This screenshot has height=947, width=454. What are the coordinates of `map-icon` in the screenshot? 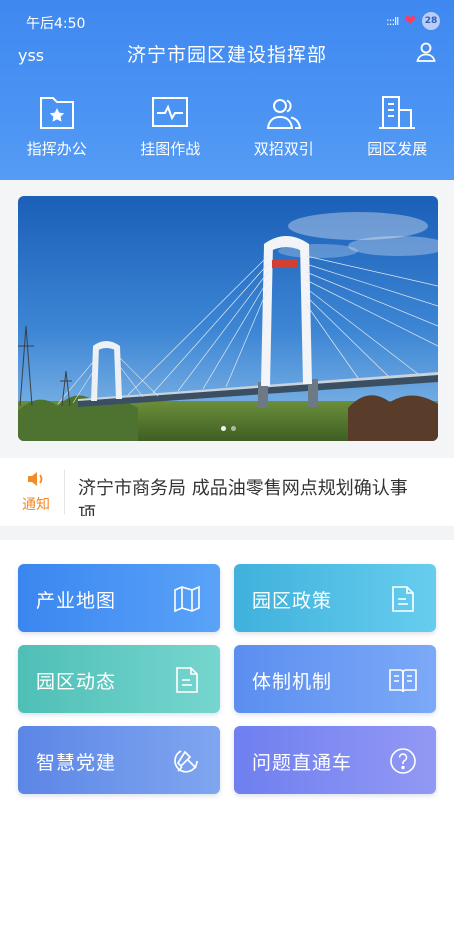 It's located at (187, 599).